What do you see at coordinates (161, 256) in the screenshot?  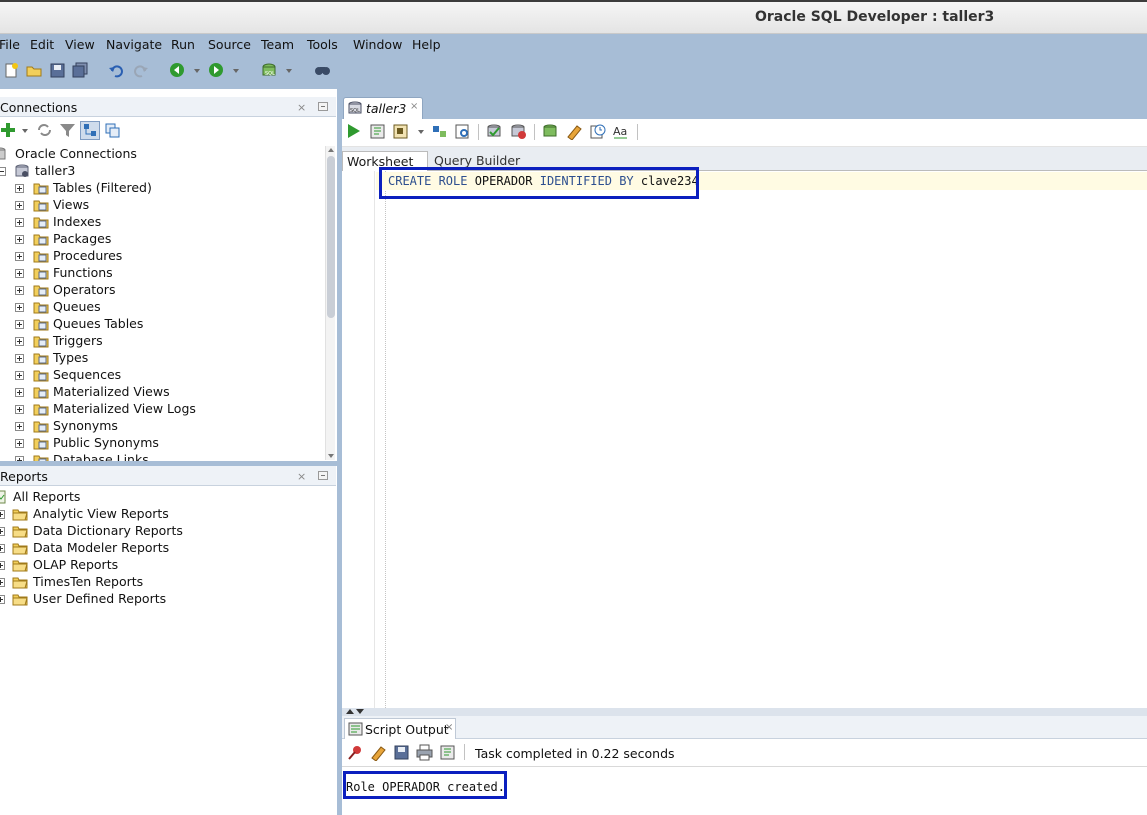 I see `tree-item: Procedures` at bounding box center [161, 256].